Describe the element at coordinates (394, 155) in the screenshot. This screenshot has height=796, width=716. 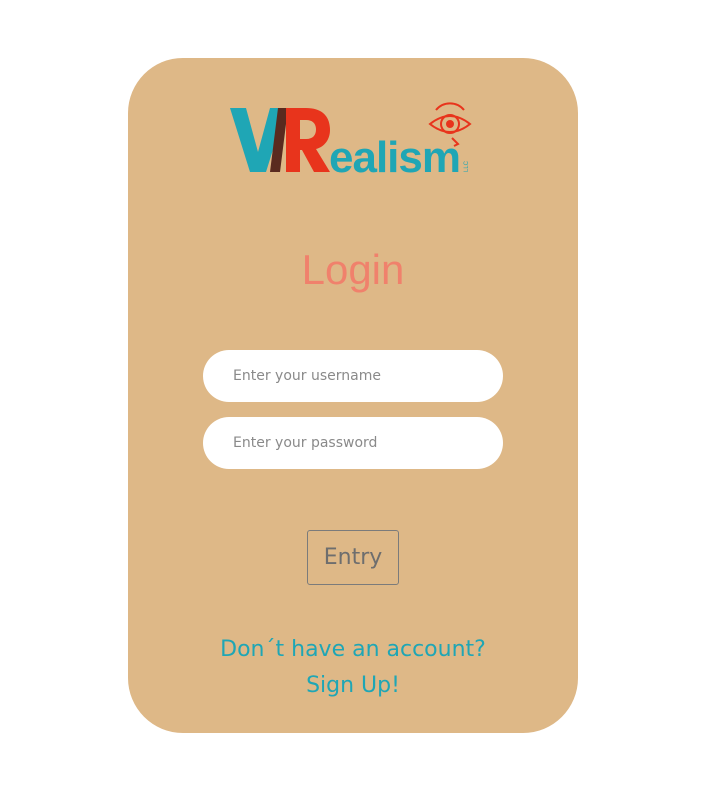
I see `svg-text: ealism` at that location.